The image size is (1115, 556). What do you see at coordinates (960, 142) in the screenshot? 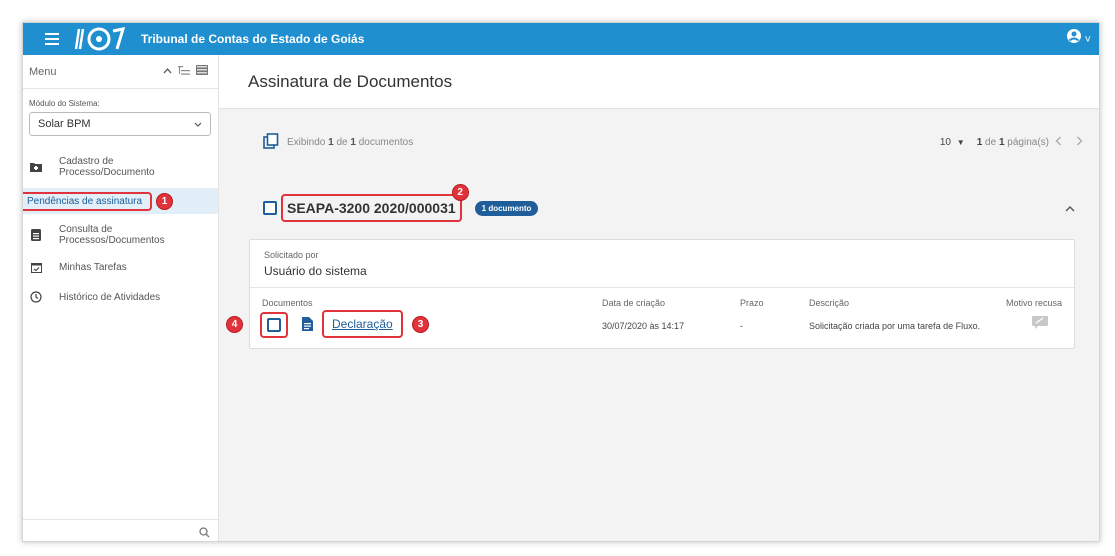
I see `caret-down-icon: ▼` at bounding box center [960, 142].